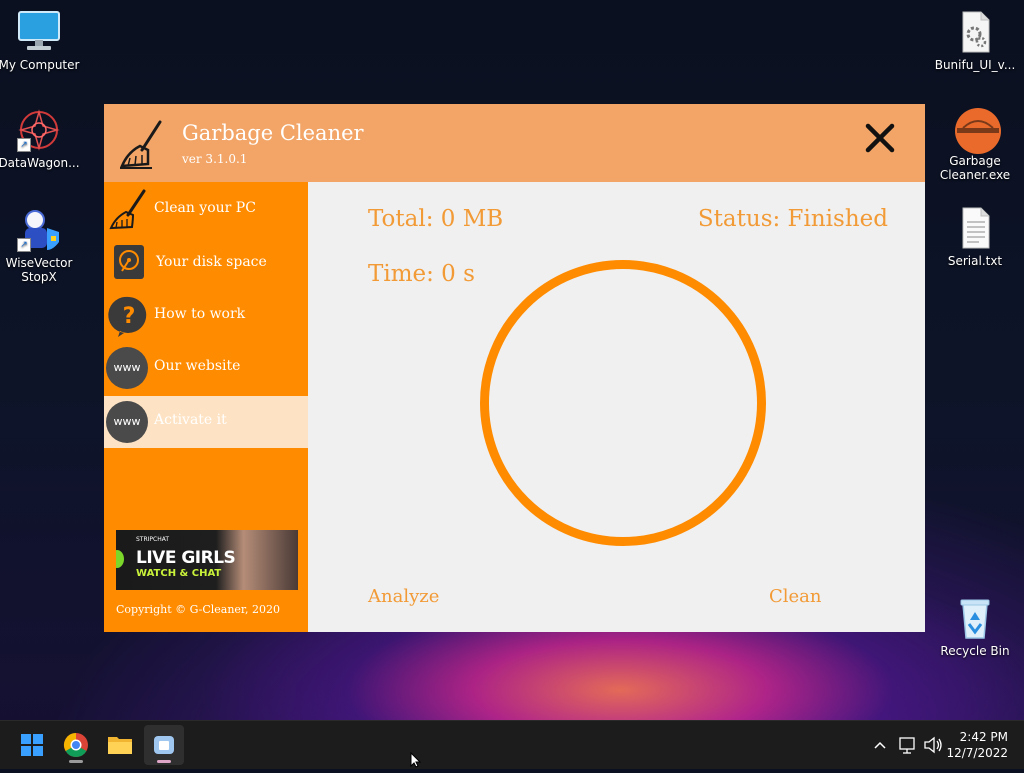 This screenshot has width=1024, height=773. Describe the element at coordinates (153, 539) in the screenshot. I see `ad-brand: STRIPCHAT` at that location.